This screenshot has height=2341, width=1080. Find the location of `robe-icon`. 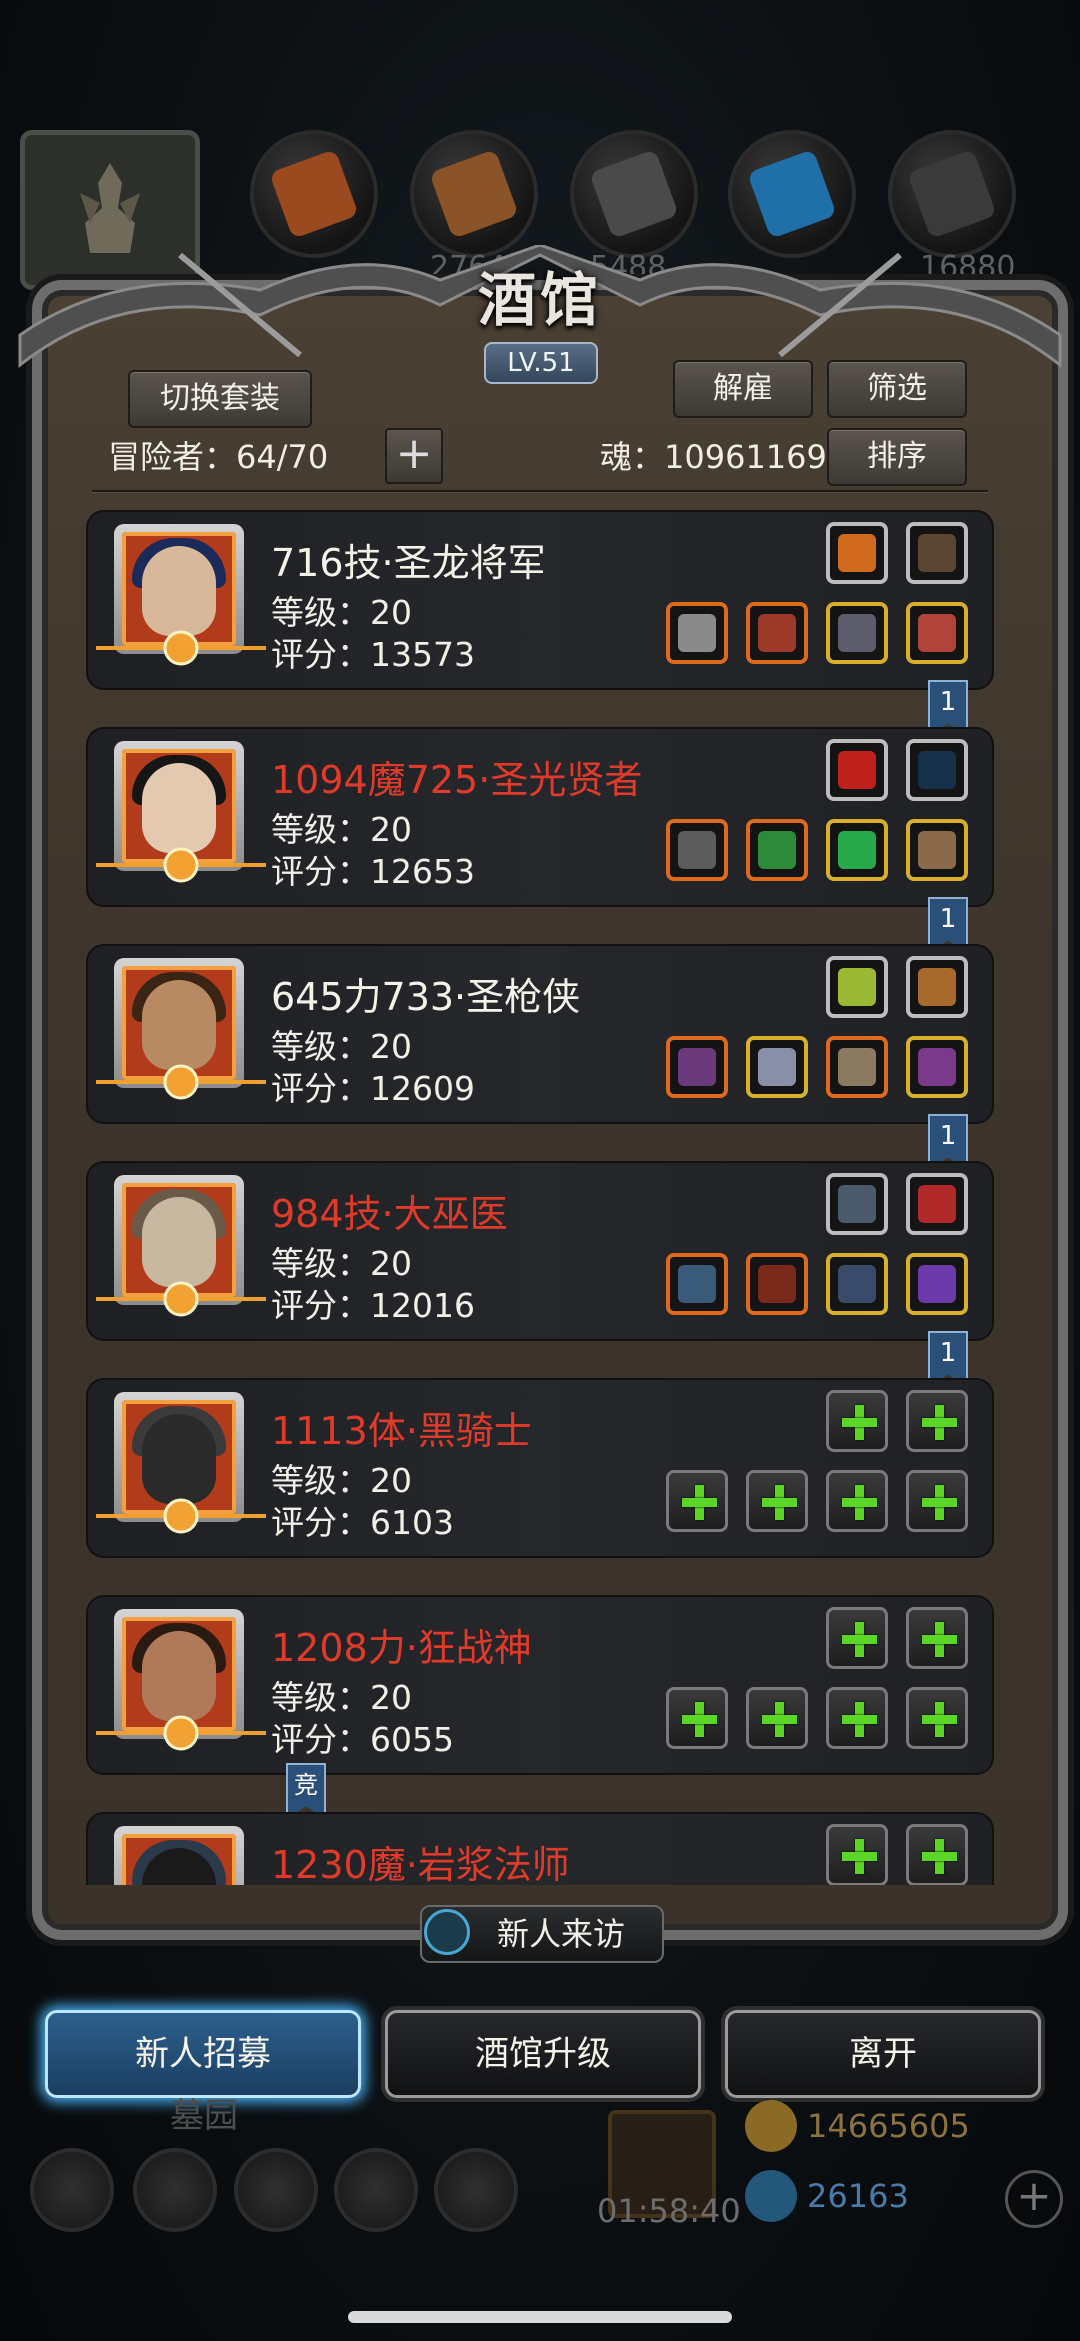

robe-icon is located at coordinates (777, 1284).